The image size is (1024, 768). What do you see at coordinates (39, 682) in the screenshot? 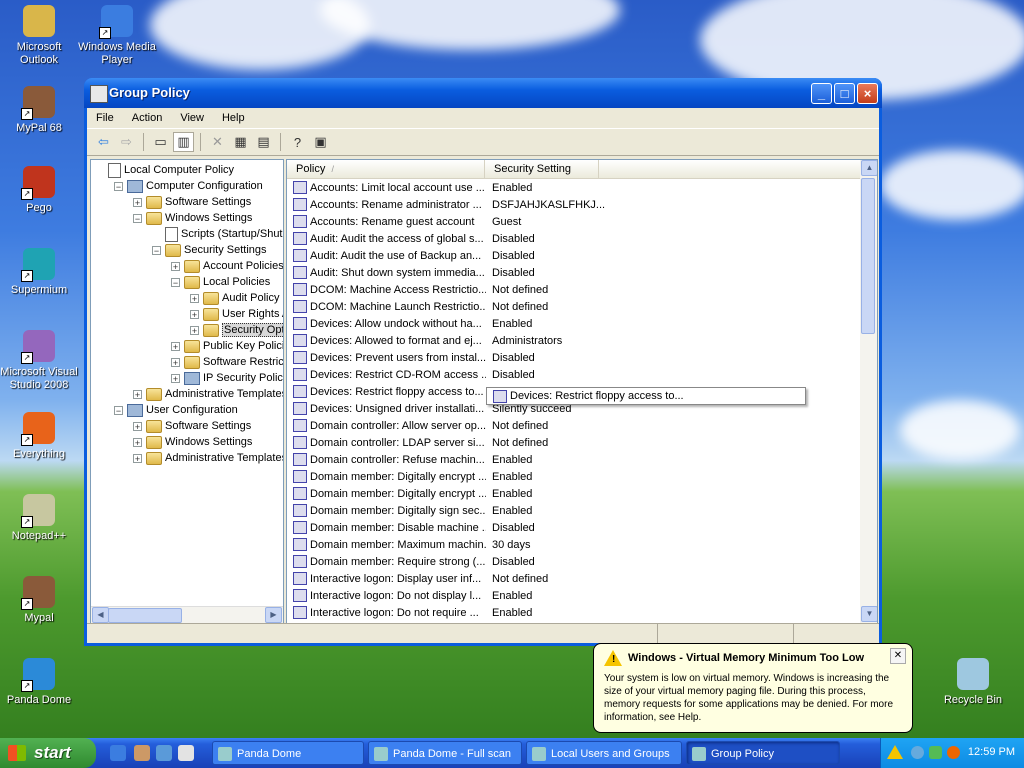
I see `desktop-icon: ↗ Panda Dome` at bounding box center [39, 682].